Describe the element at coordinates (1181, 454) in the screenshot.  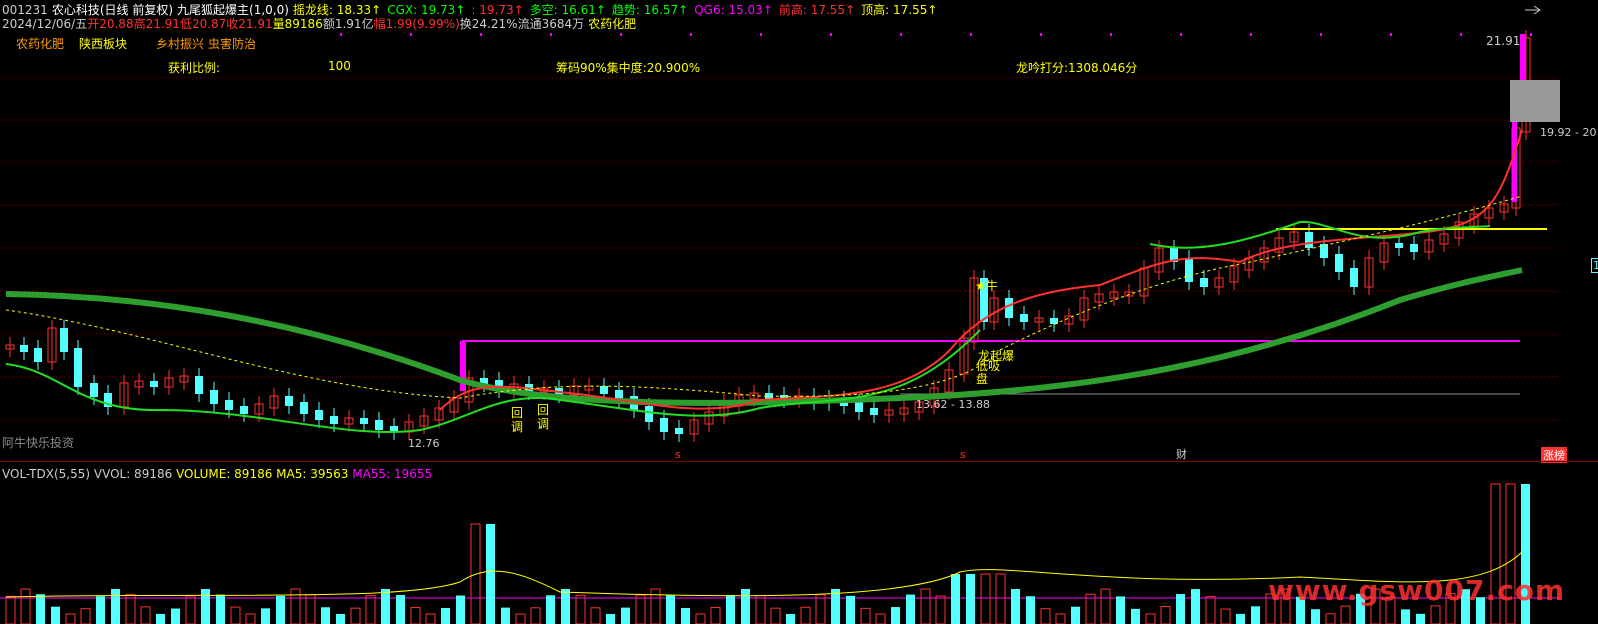
I see `marker-finance: 财` at that location.